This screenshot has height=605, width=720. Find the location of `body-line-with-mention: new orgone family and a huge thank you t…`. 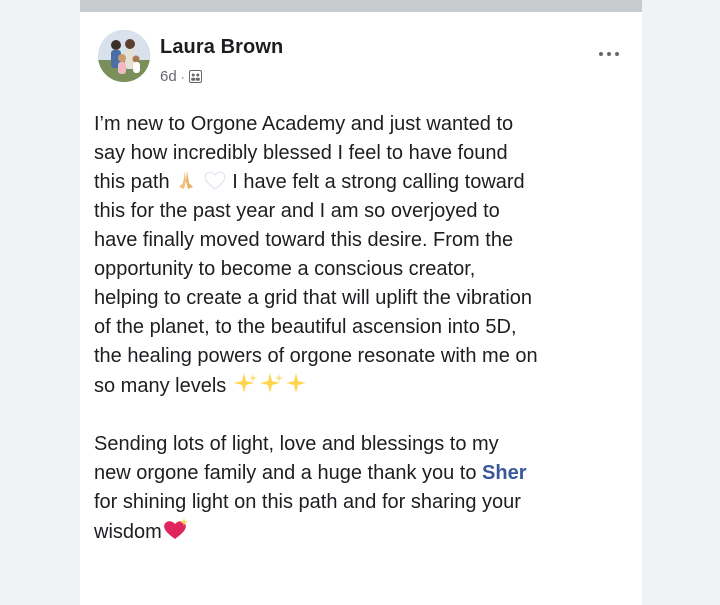

body-line-with-mention: new orgone family and a huge thank you t… is located at coordinates (364, 473).